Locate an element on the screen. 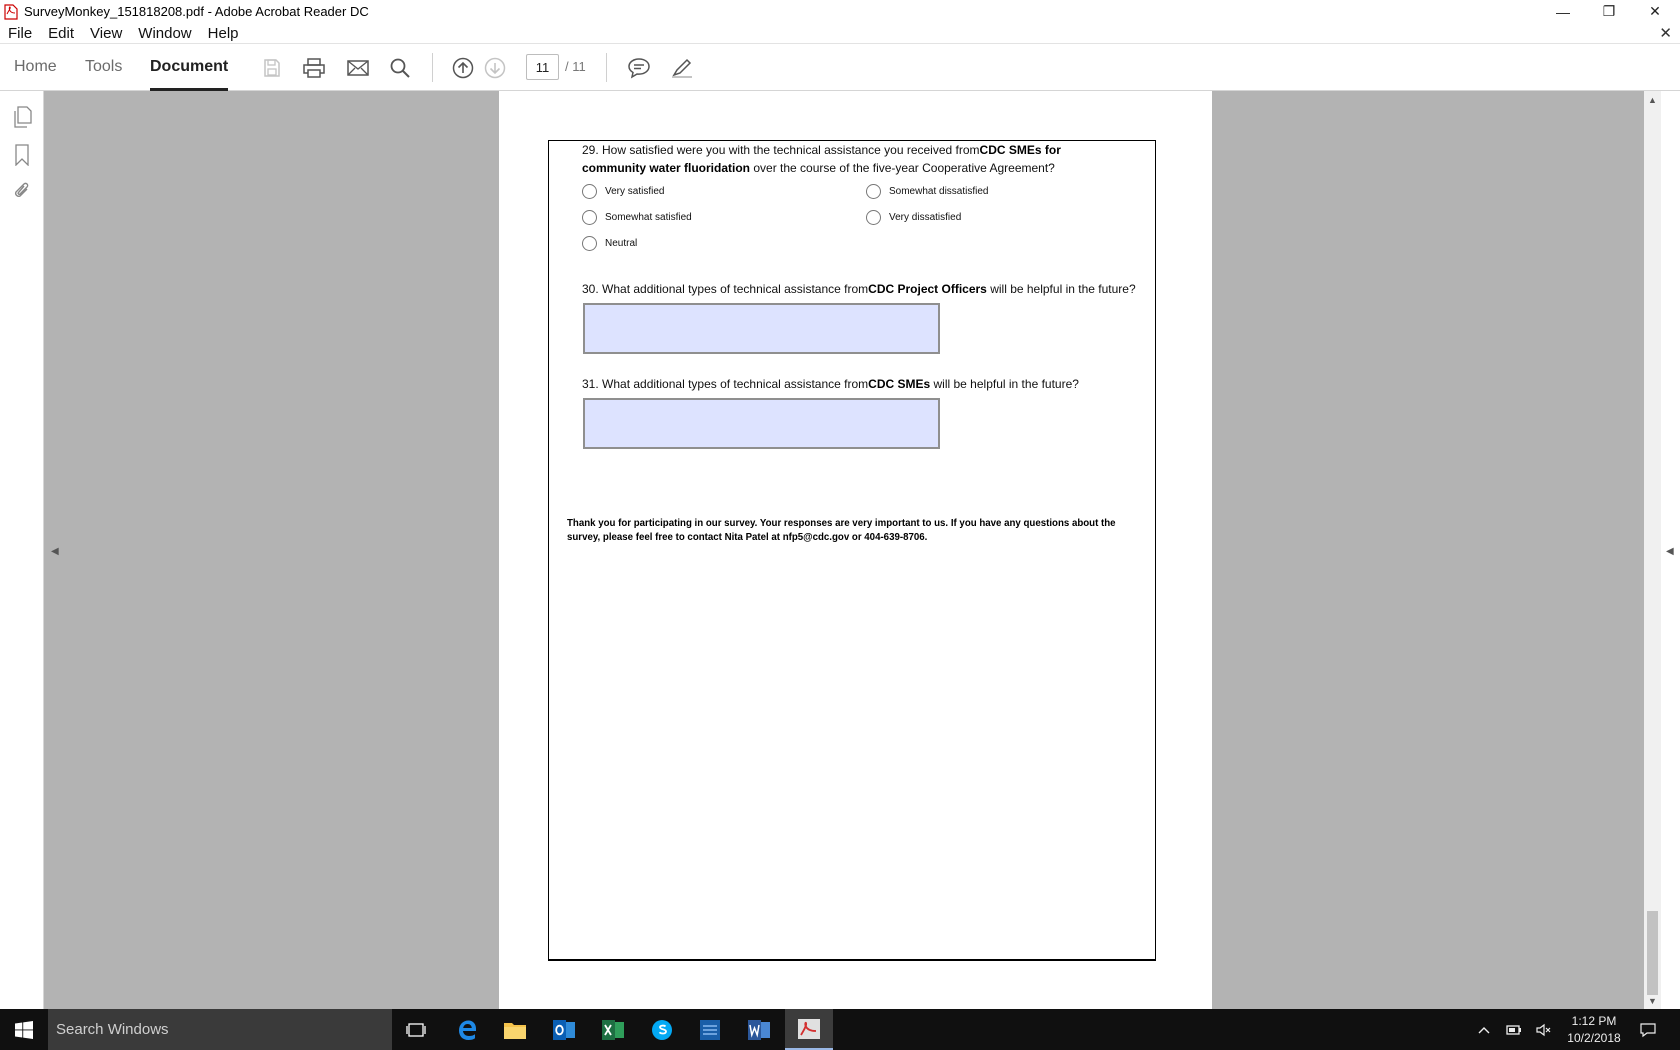  option-somewhat-satisfied: Somewhat satisfied is located at coordinates (637, 217).